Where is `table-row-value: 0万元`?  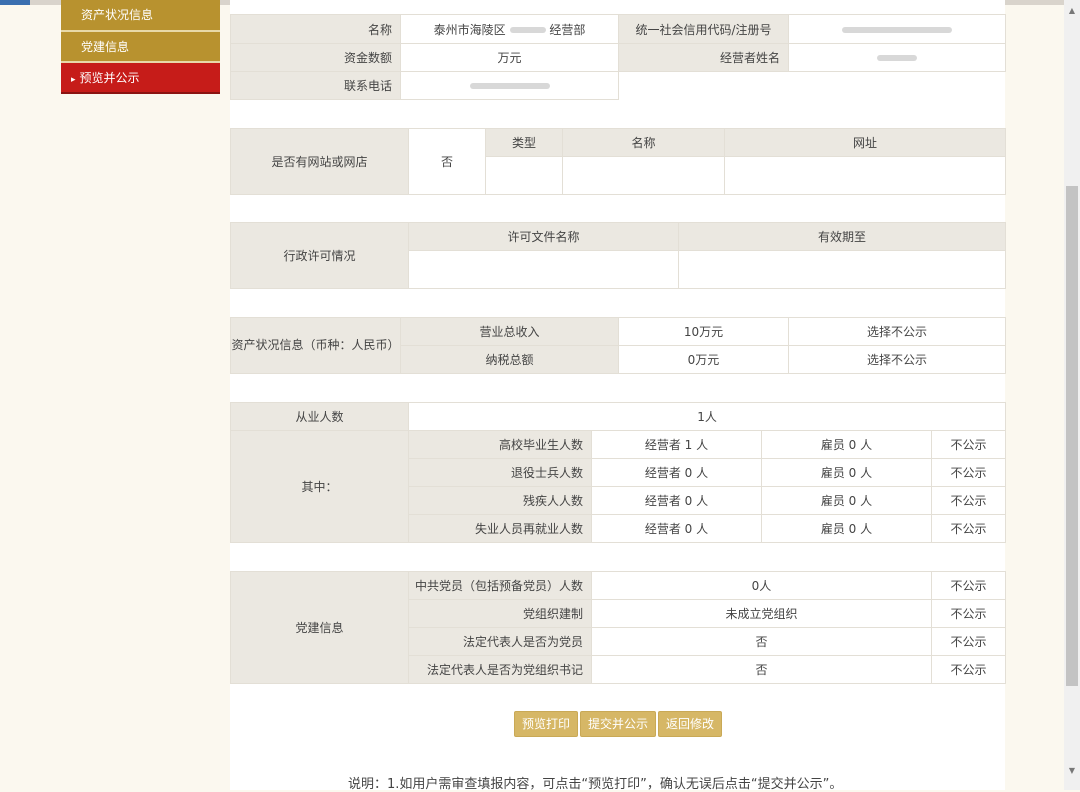
table-row-value: 0万元 is located at coordinates (703, 359).